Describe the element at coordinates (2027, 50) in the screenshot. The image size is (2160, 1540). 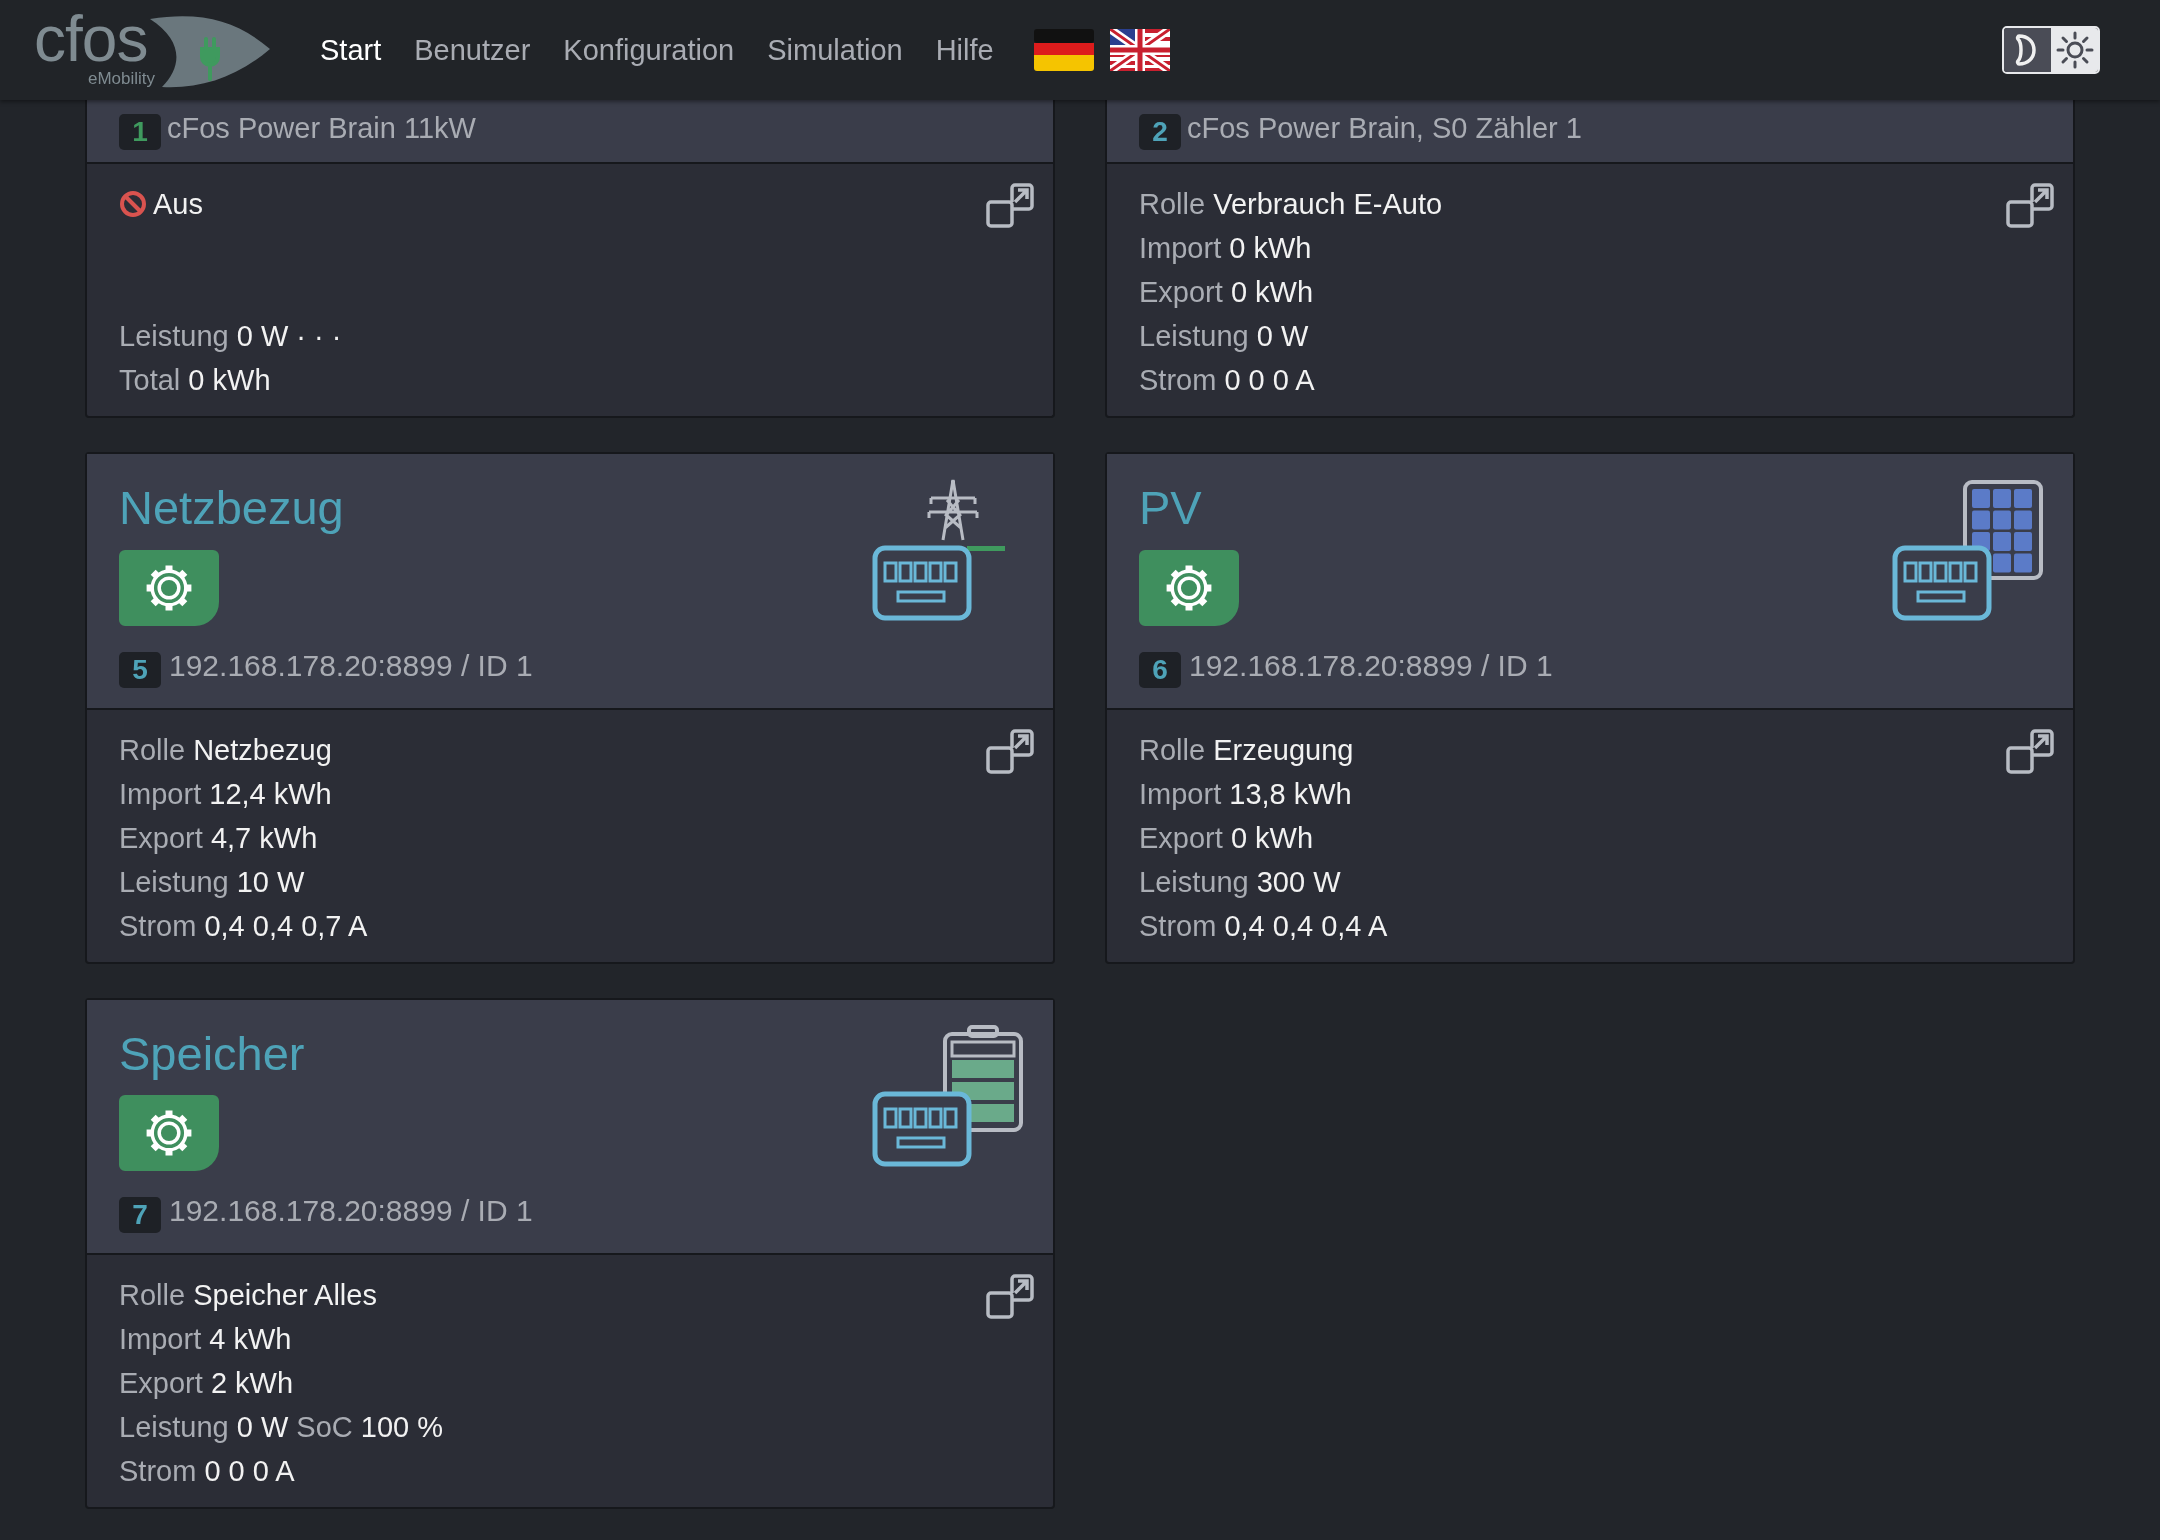
I see `dark-mode-button` at that location.